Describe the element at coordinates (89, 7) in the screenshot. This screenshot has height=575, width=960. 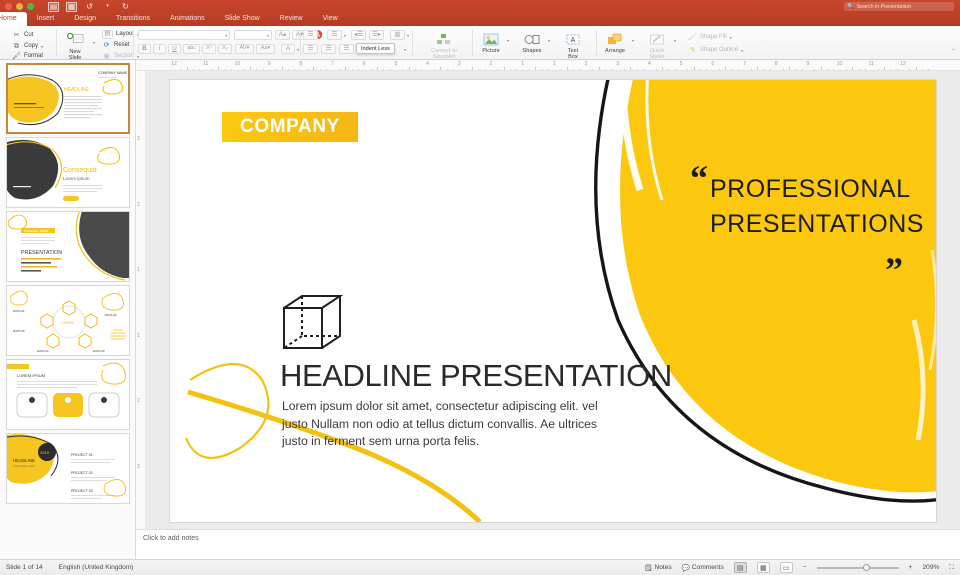
I see `undo-icon: ↺` at that location.